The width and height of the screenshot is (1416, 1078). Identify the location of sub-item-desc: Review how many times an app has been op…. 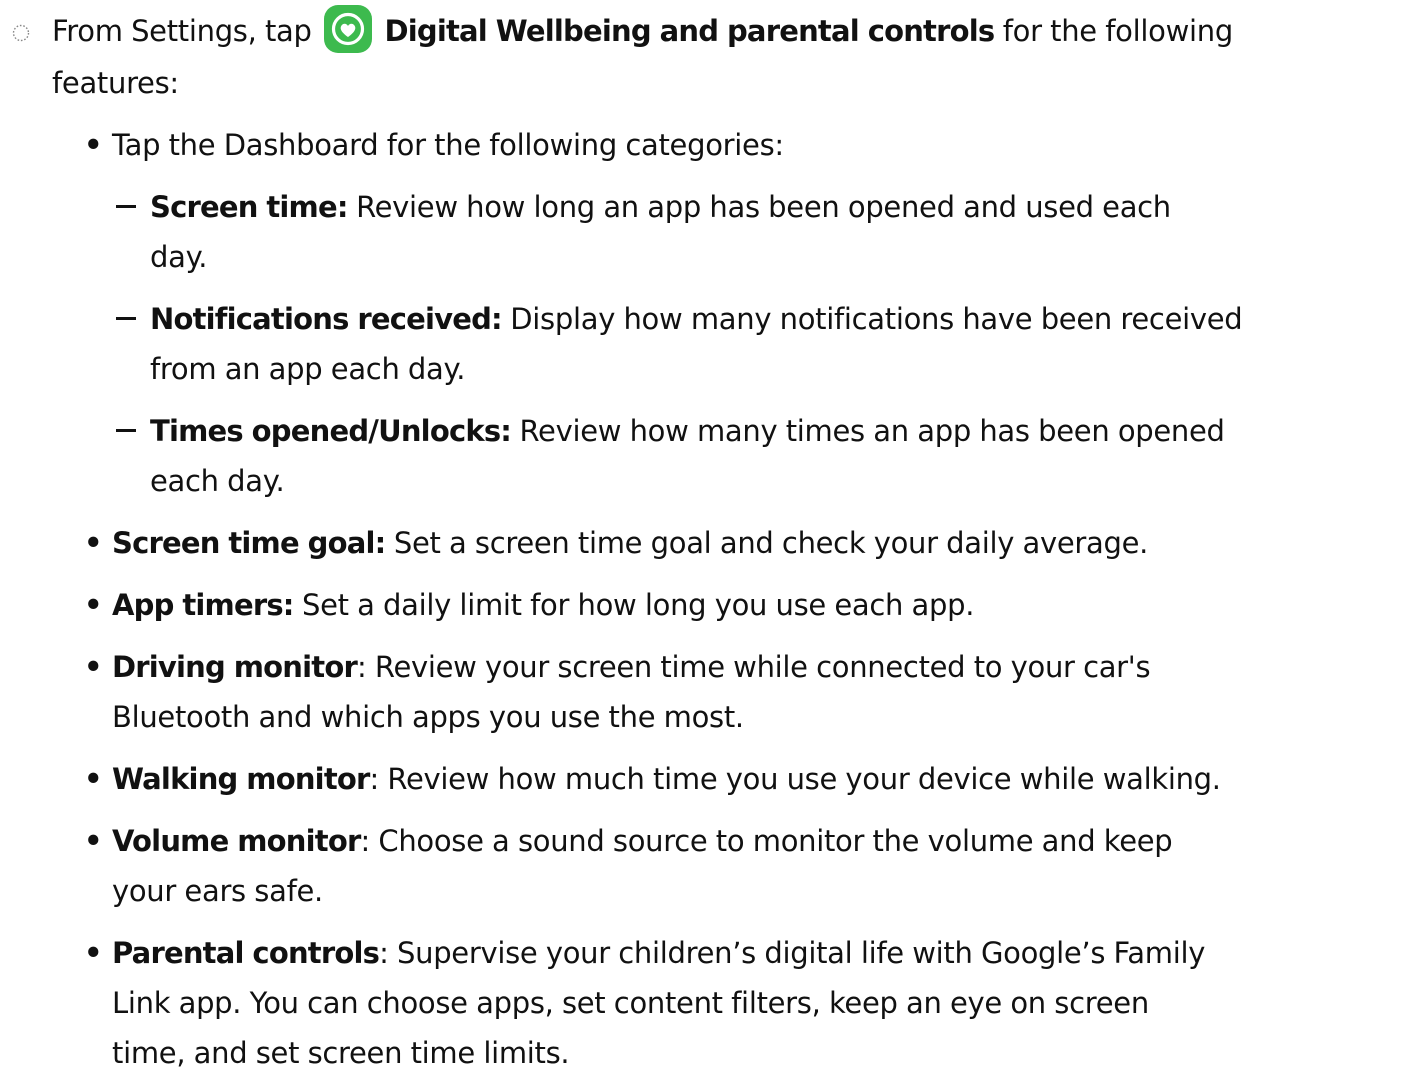
(872, 431).